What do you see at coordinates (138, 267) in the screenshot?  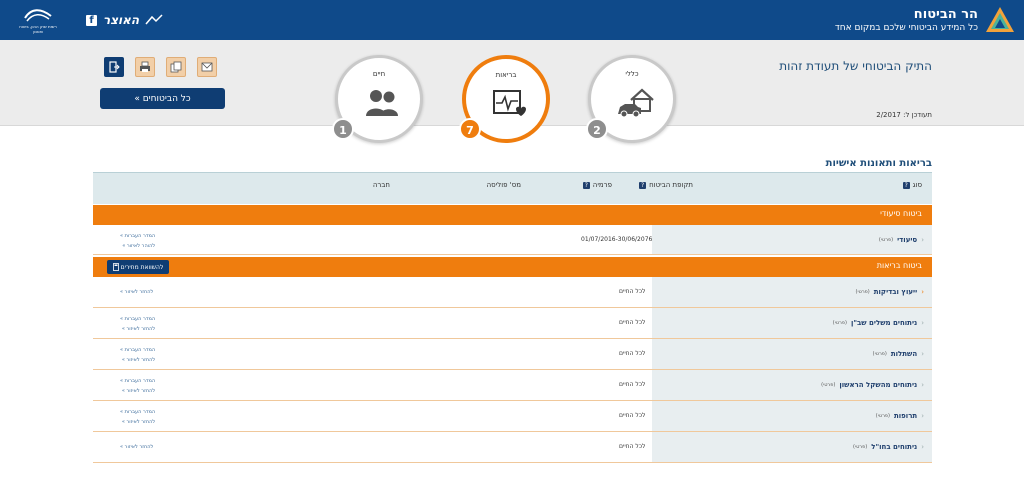 I see `compare-prices-button: להשוואת מחירים` at bounding box center [138, 267].